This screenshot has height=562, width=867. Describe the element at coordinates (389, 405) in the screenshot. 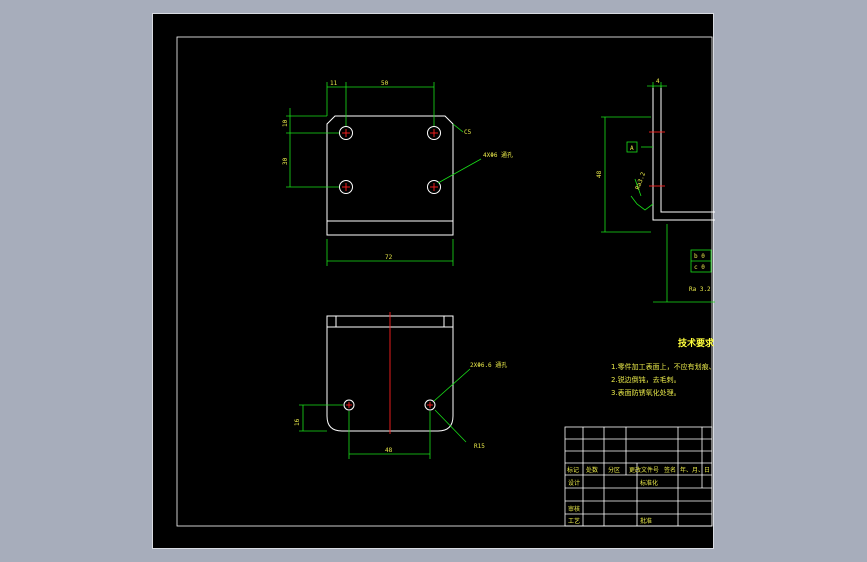

I see `front-hole-center-marks` at that location.